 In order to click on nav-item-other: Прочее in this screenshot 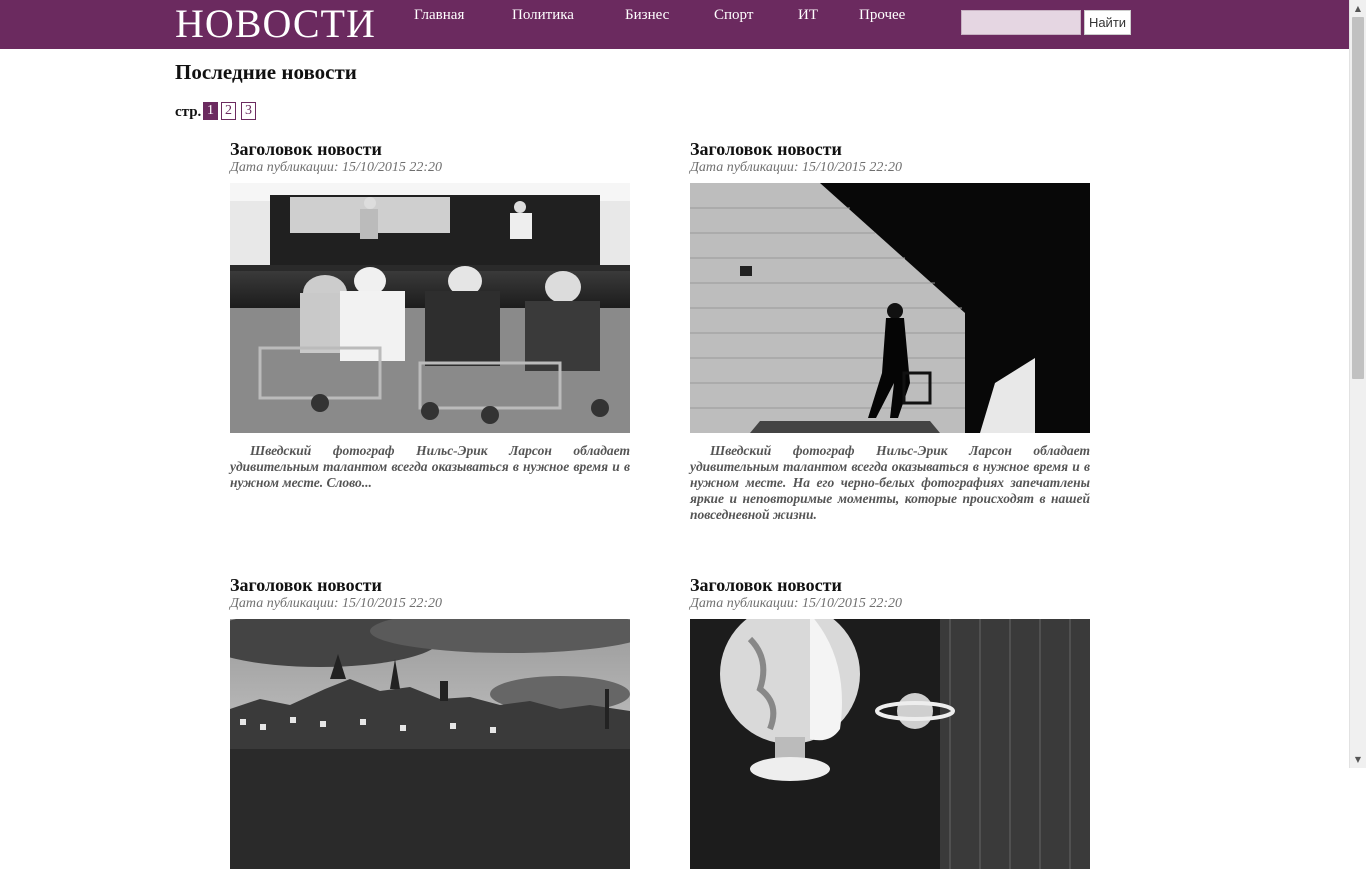, I will do `click(882, 15)`.